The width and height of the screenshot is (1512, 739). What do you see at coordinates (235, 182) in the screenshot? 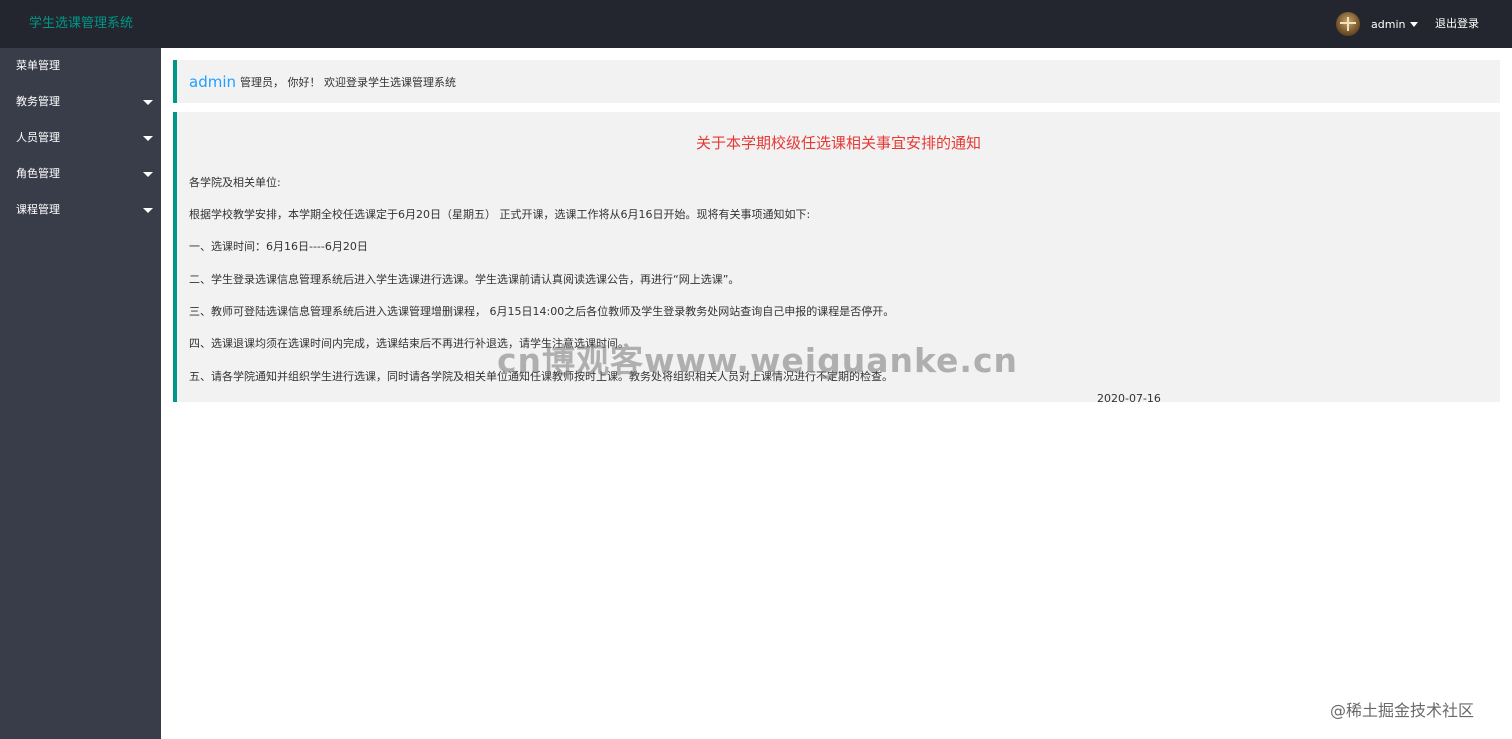
I see `notice-paragraph: 各学院及相关单位:` at bounding box center [235, 182].